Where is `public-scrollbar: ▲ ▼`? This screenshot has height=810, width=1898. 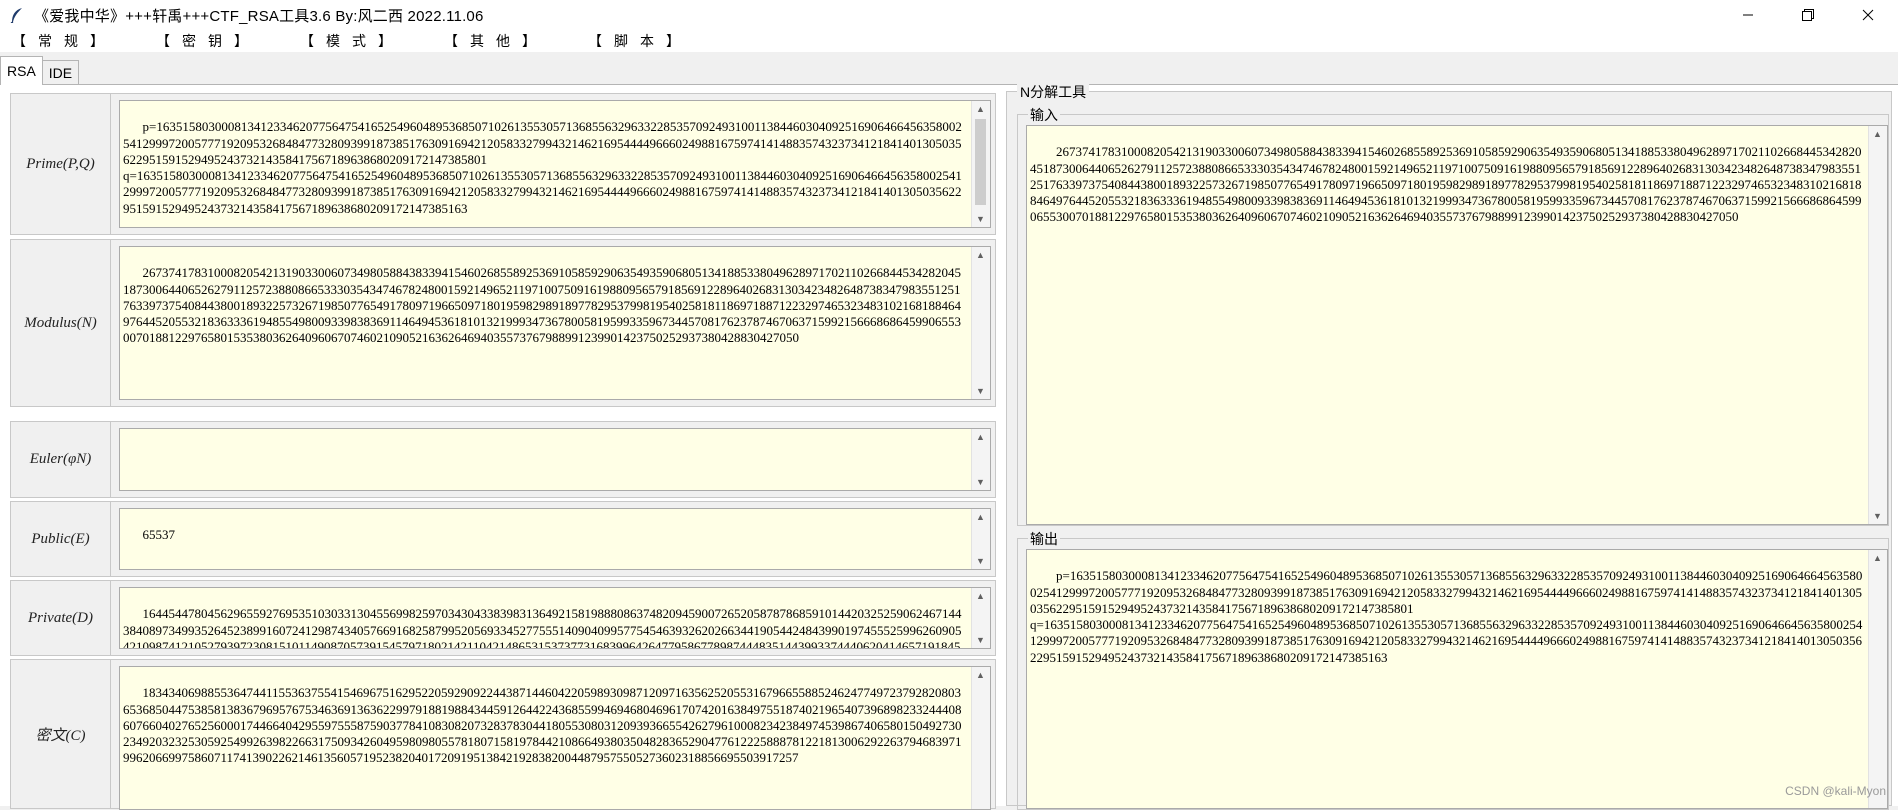
public-scrollbar: ▲ ▼ is located at coordinates (980, 539).